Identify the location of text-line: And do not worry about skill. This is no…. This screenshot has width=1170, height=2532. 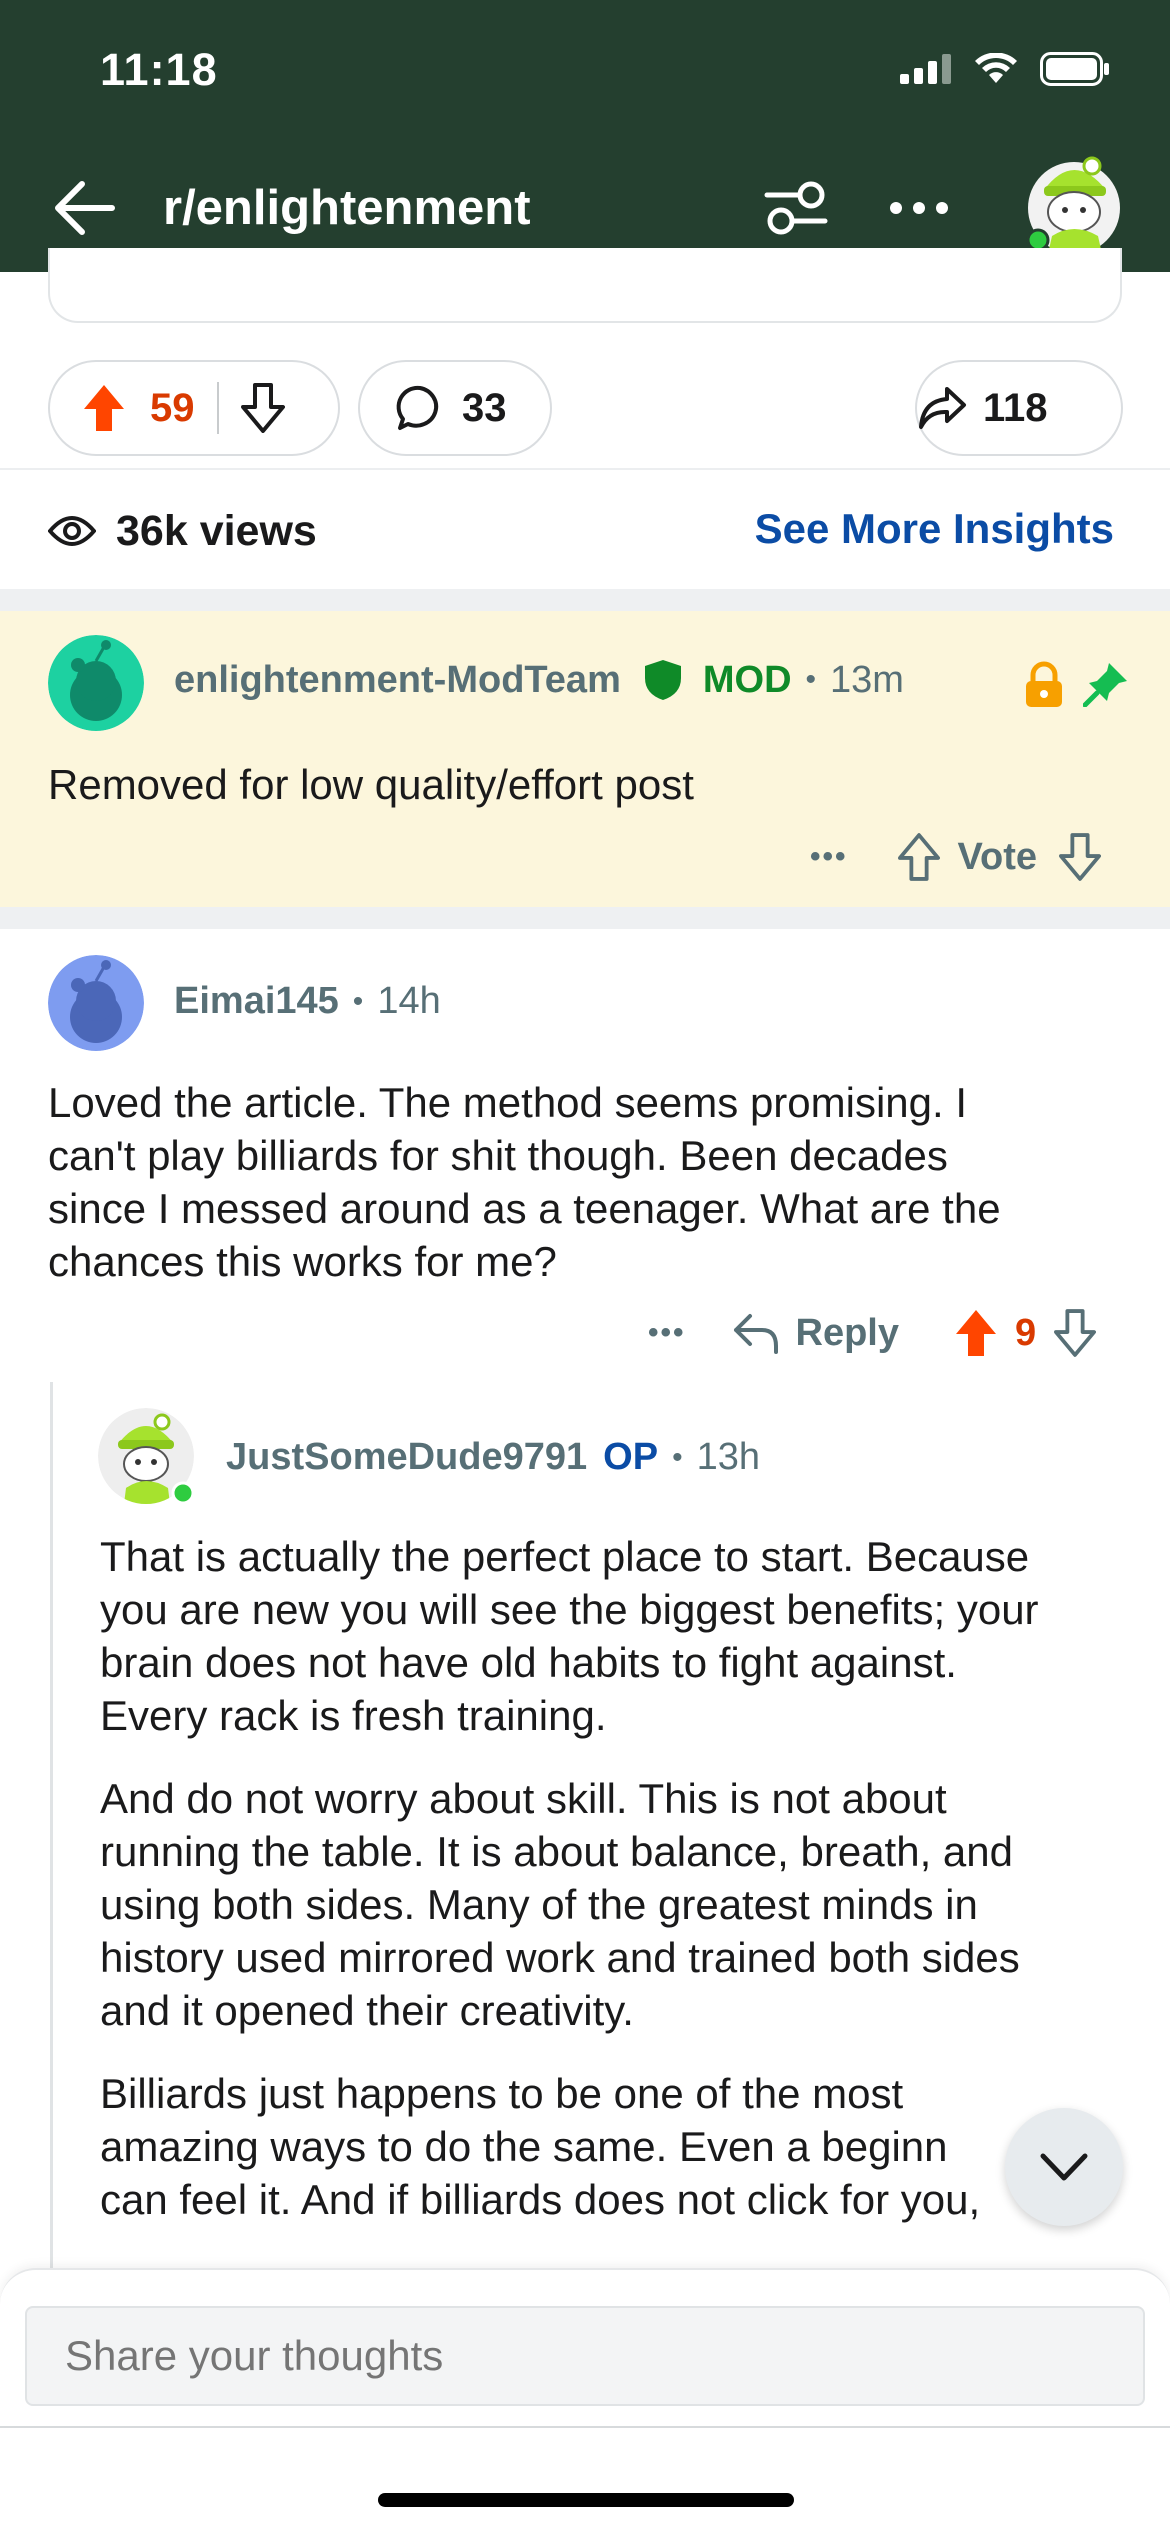
(523, 1798).